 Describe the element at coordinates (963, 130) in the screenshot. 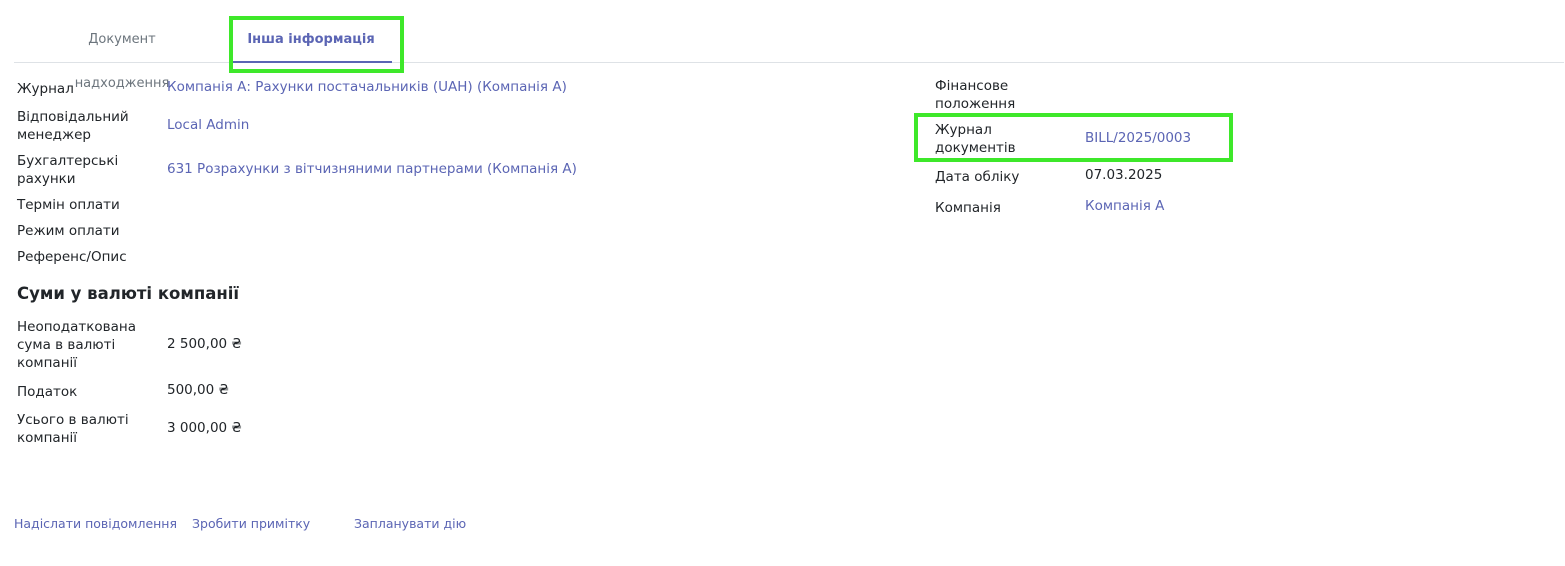

I see `doc-journal-label-line1: Журнал` at that location.